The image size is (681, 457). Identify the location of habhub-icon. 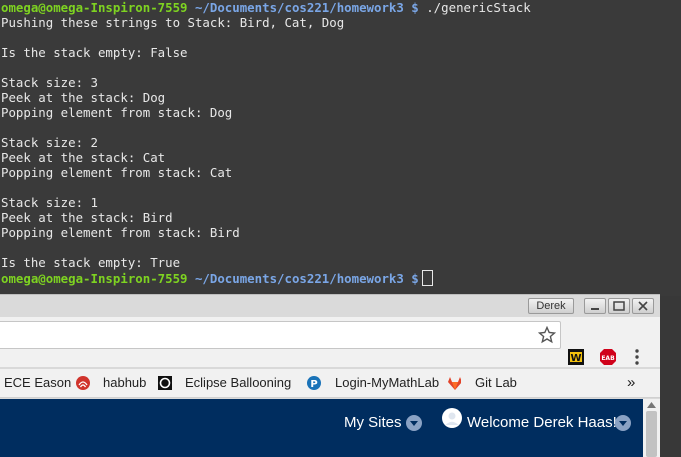
(83, 383).